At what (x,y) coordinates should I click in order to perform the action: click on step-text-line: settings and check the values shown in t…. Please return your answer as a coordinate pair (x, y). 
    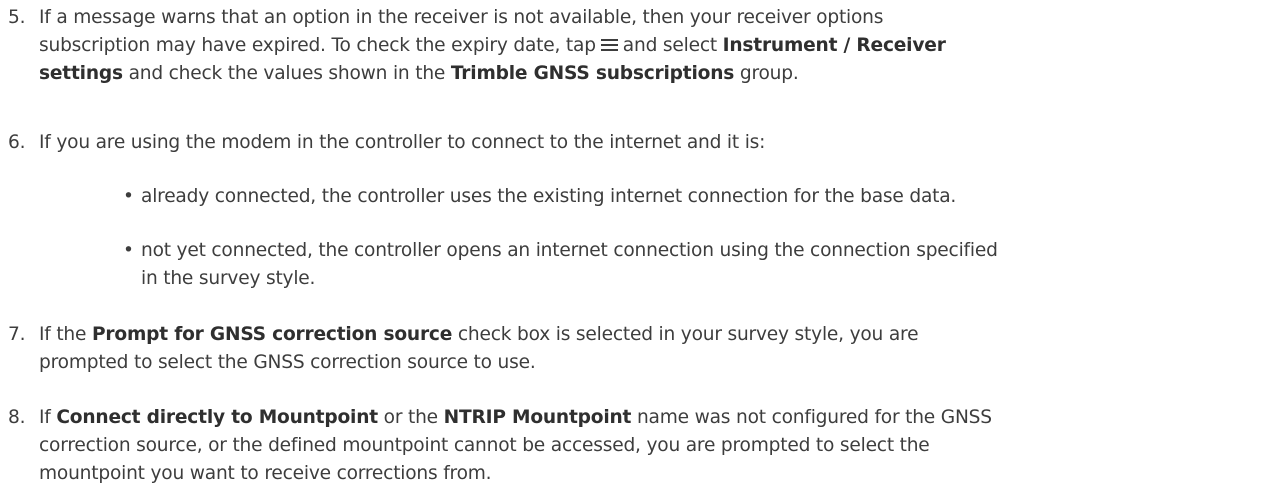
    Looking at the image, I should click on (419, 73).